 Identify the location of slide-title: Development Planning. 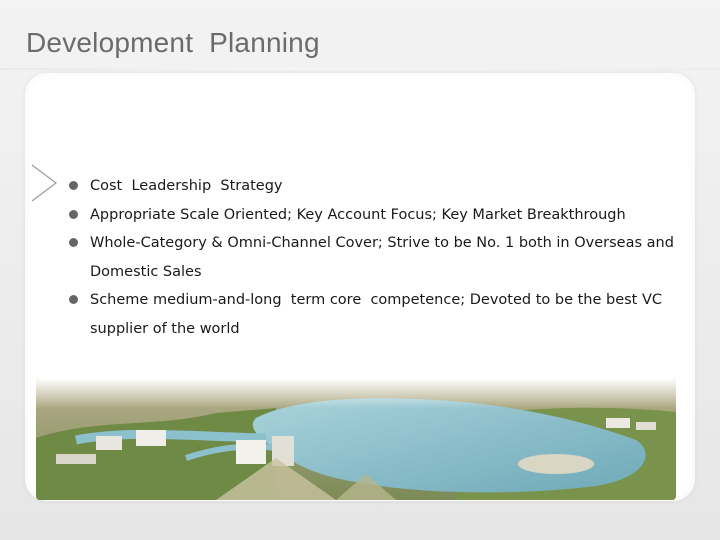
(173, 42).